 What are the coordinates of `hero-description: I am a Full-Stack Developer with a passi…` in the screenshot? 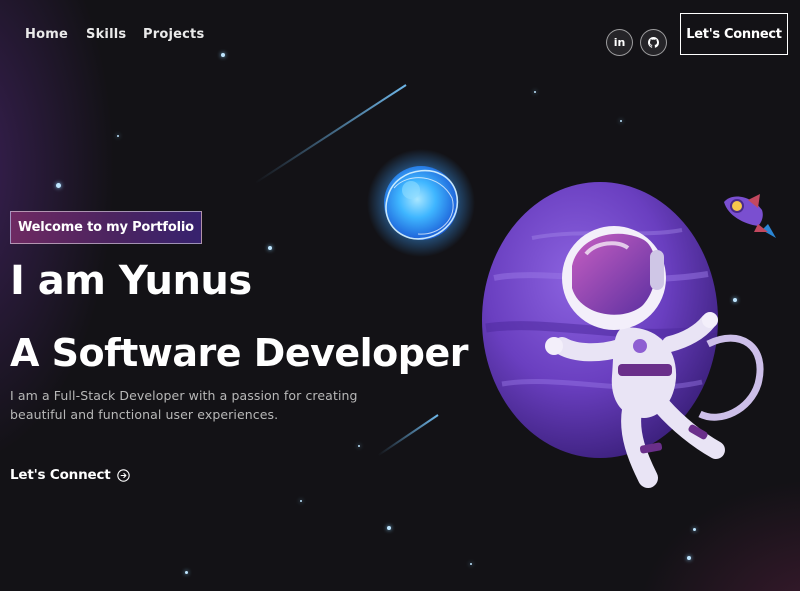 It's located at (184, 405).